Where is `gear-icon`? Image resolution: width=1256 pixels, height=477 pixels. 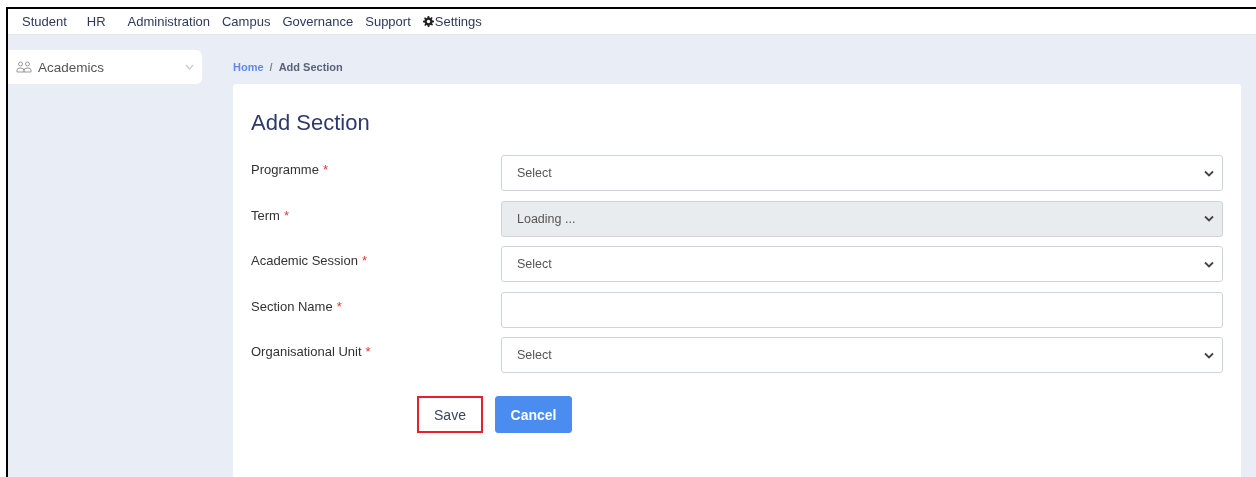 gear-icon is located at coordinates (428, 21).